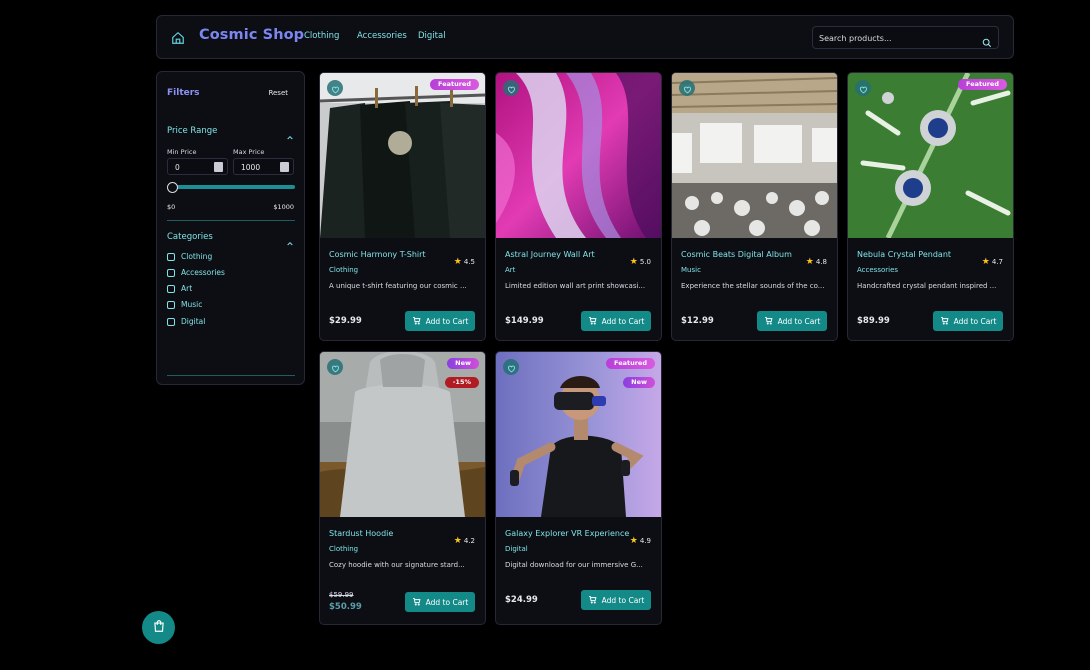  I want to click on nav-link-clothing: Clothing, so click(321, 36).